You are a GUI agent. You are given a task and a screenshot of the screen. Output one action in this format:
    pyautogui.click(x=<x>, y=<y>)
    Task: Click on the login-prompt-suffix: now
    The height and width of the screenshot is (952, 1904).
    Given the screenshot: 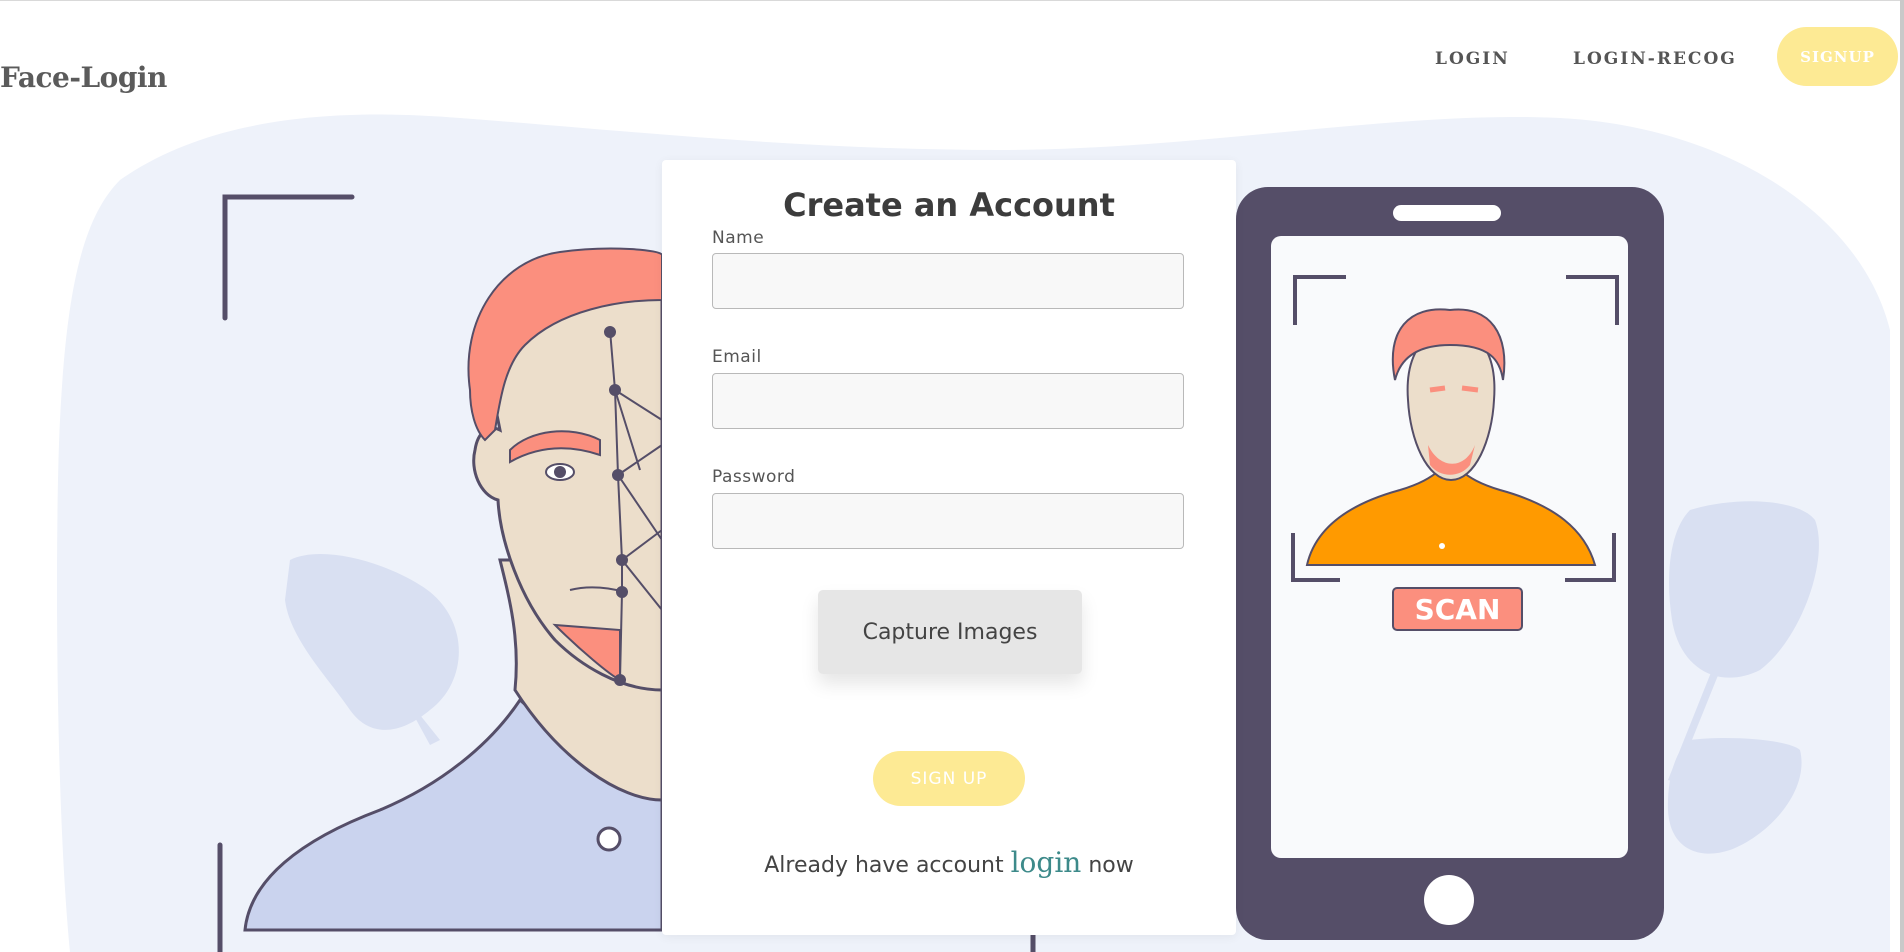 What is the action you would take?
    pyautogui.click(x=1111, y=865)
    